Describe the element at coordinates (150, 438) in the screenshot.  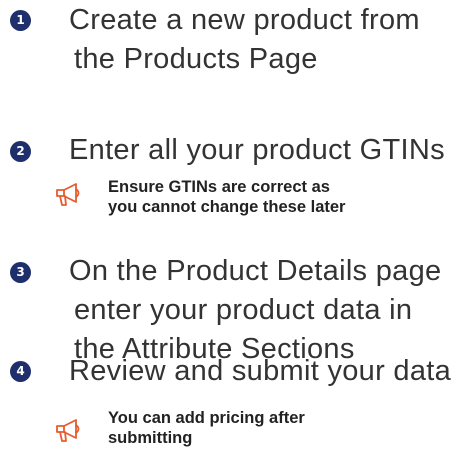
I see `note-text-line: submitting` at that location.